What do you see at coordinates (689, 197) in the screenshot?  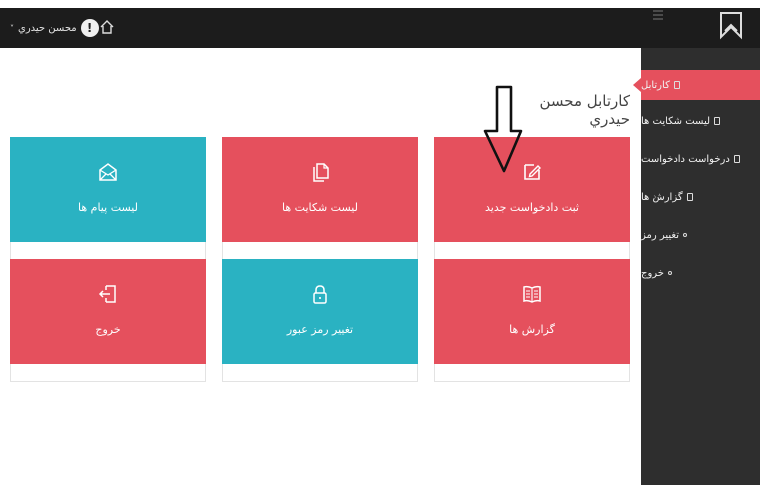 I see `report-icon` at bounding box center [689, 197].